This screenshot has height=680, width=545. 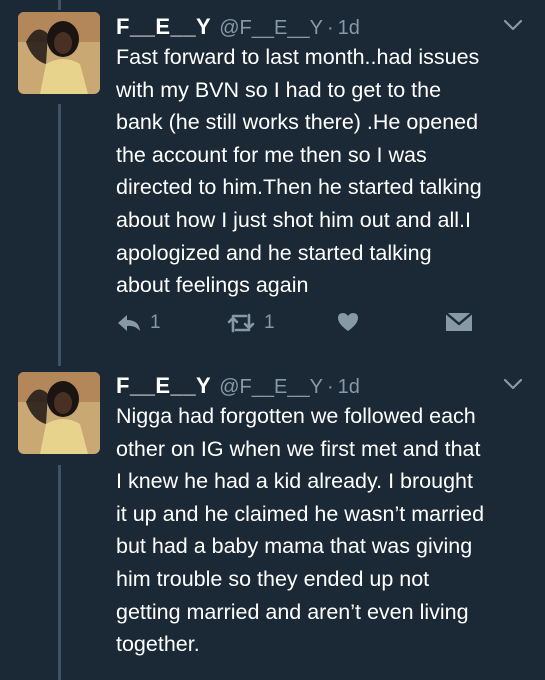 I want to click on tweet-text-line: him trouble so they ended up not, so click(x=273, y=578).